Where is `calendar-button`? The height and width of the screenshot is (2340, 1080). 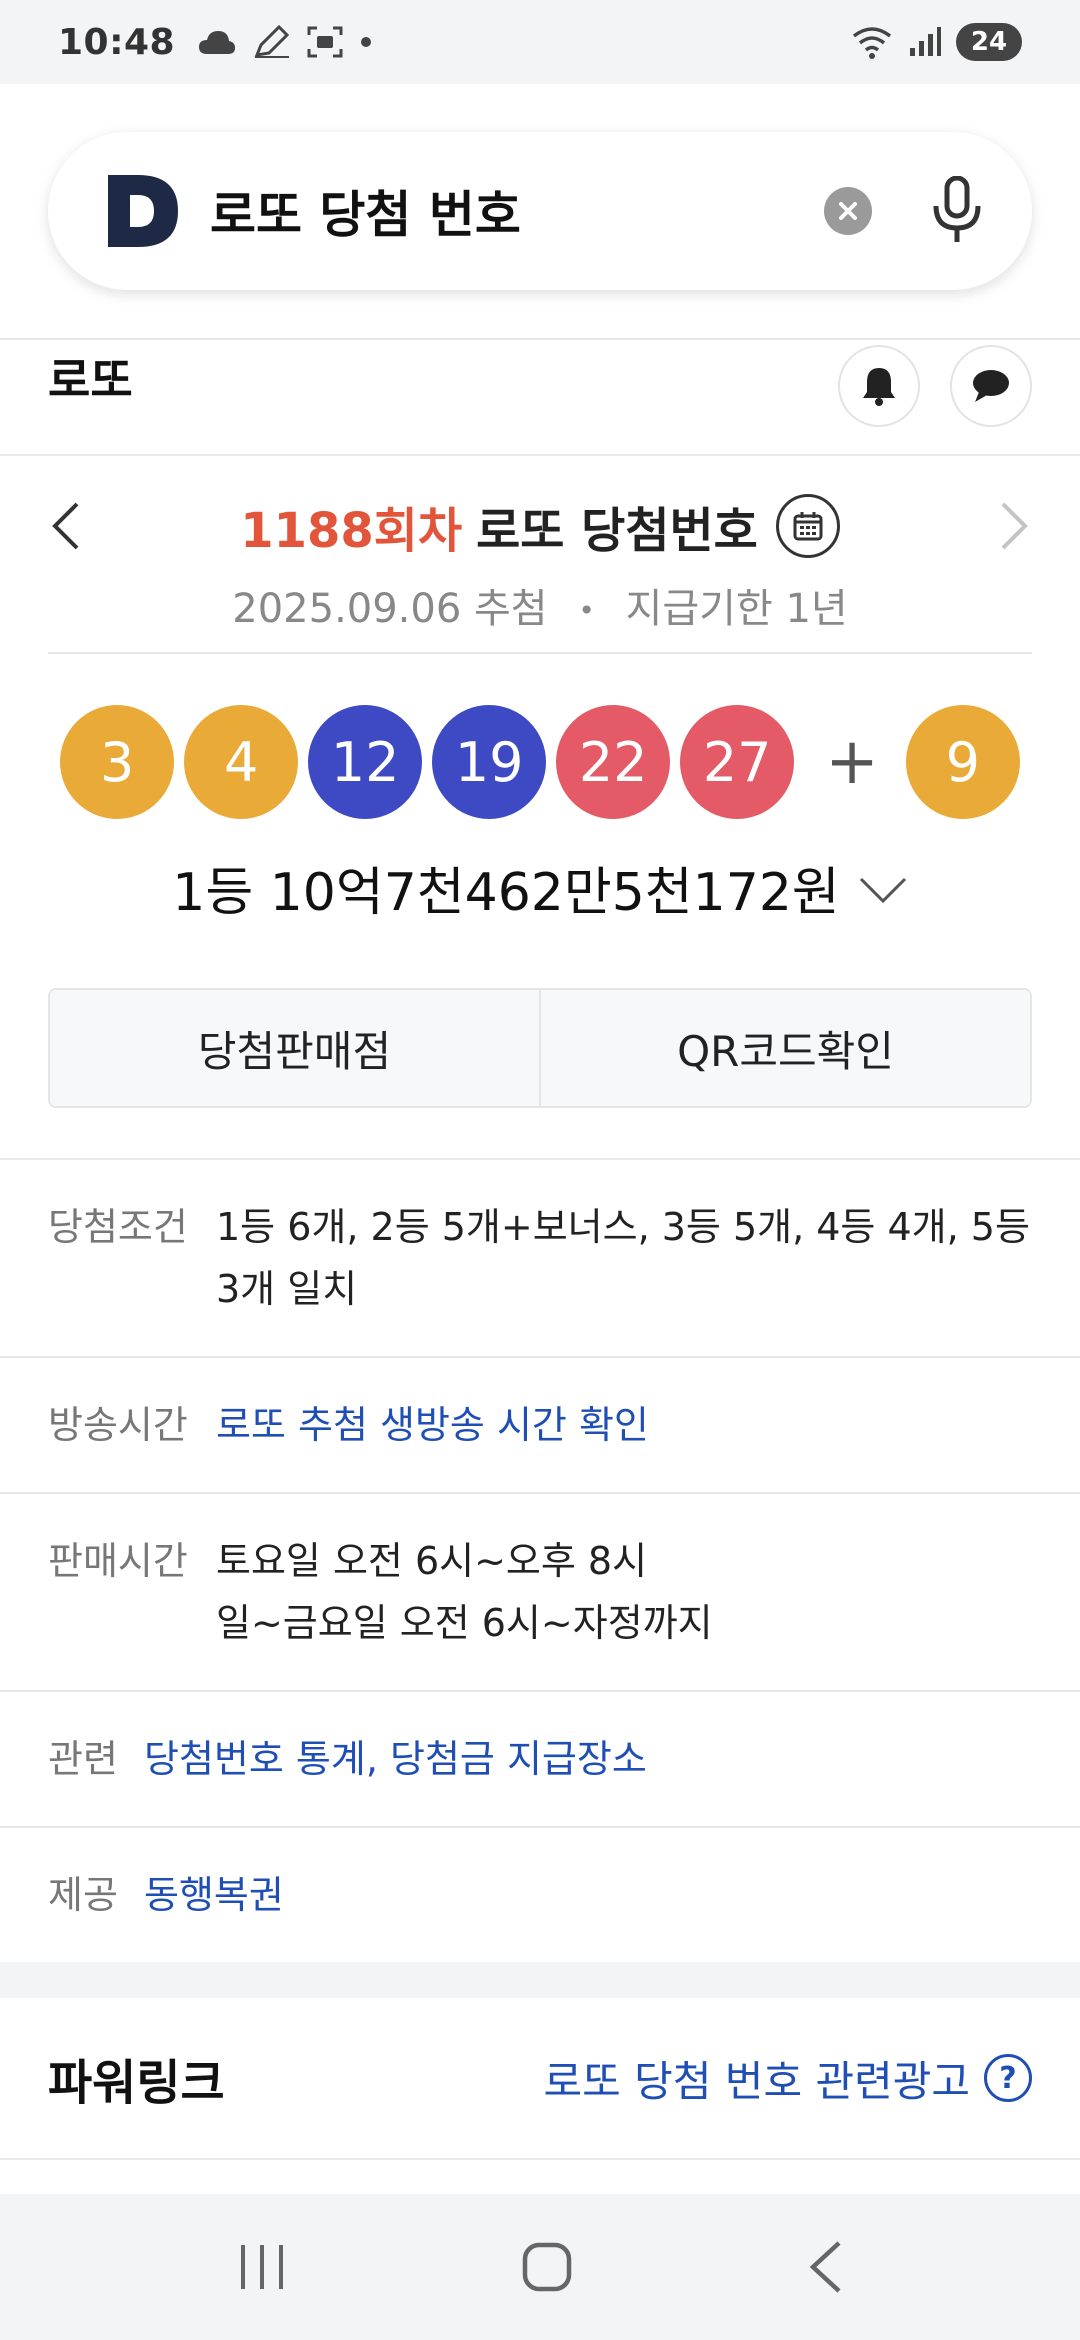 calendar-button is located at coordinates (807, 526).